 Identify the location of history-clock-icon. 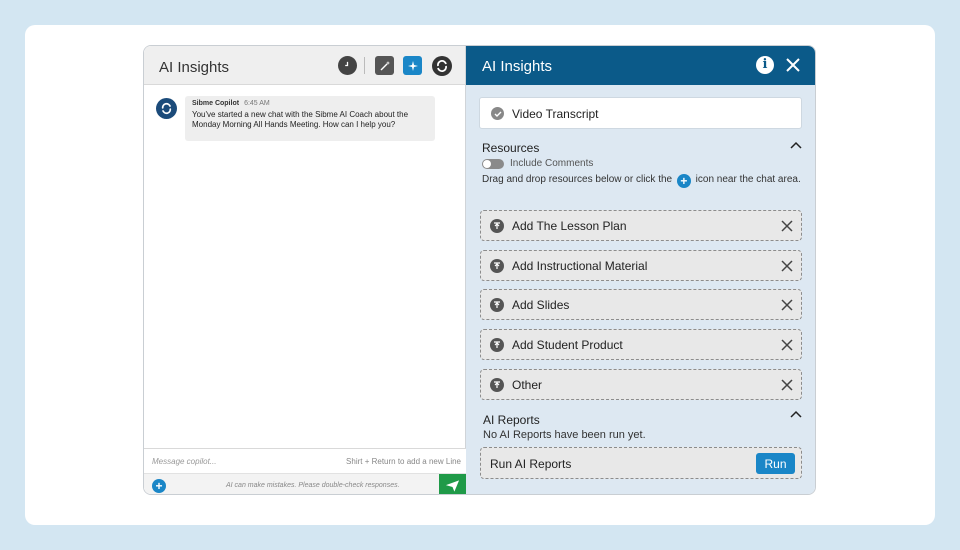
(347, 65).